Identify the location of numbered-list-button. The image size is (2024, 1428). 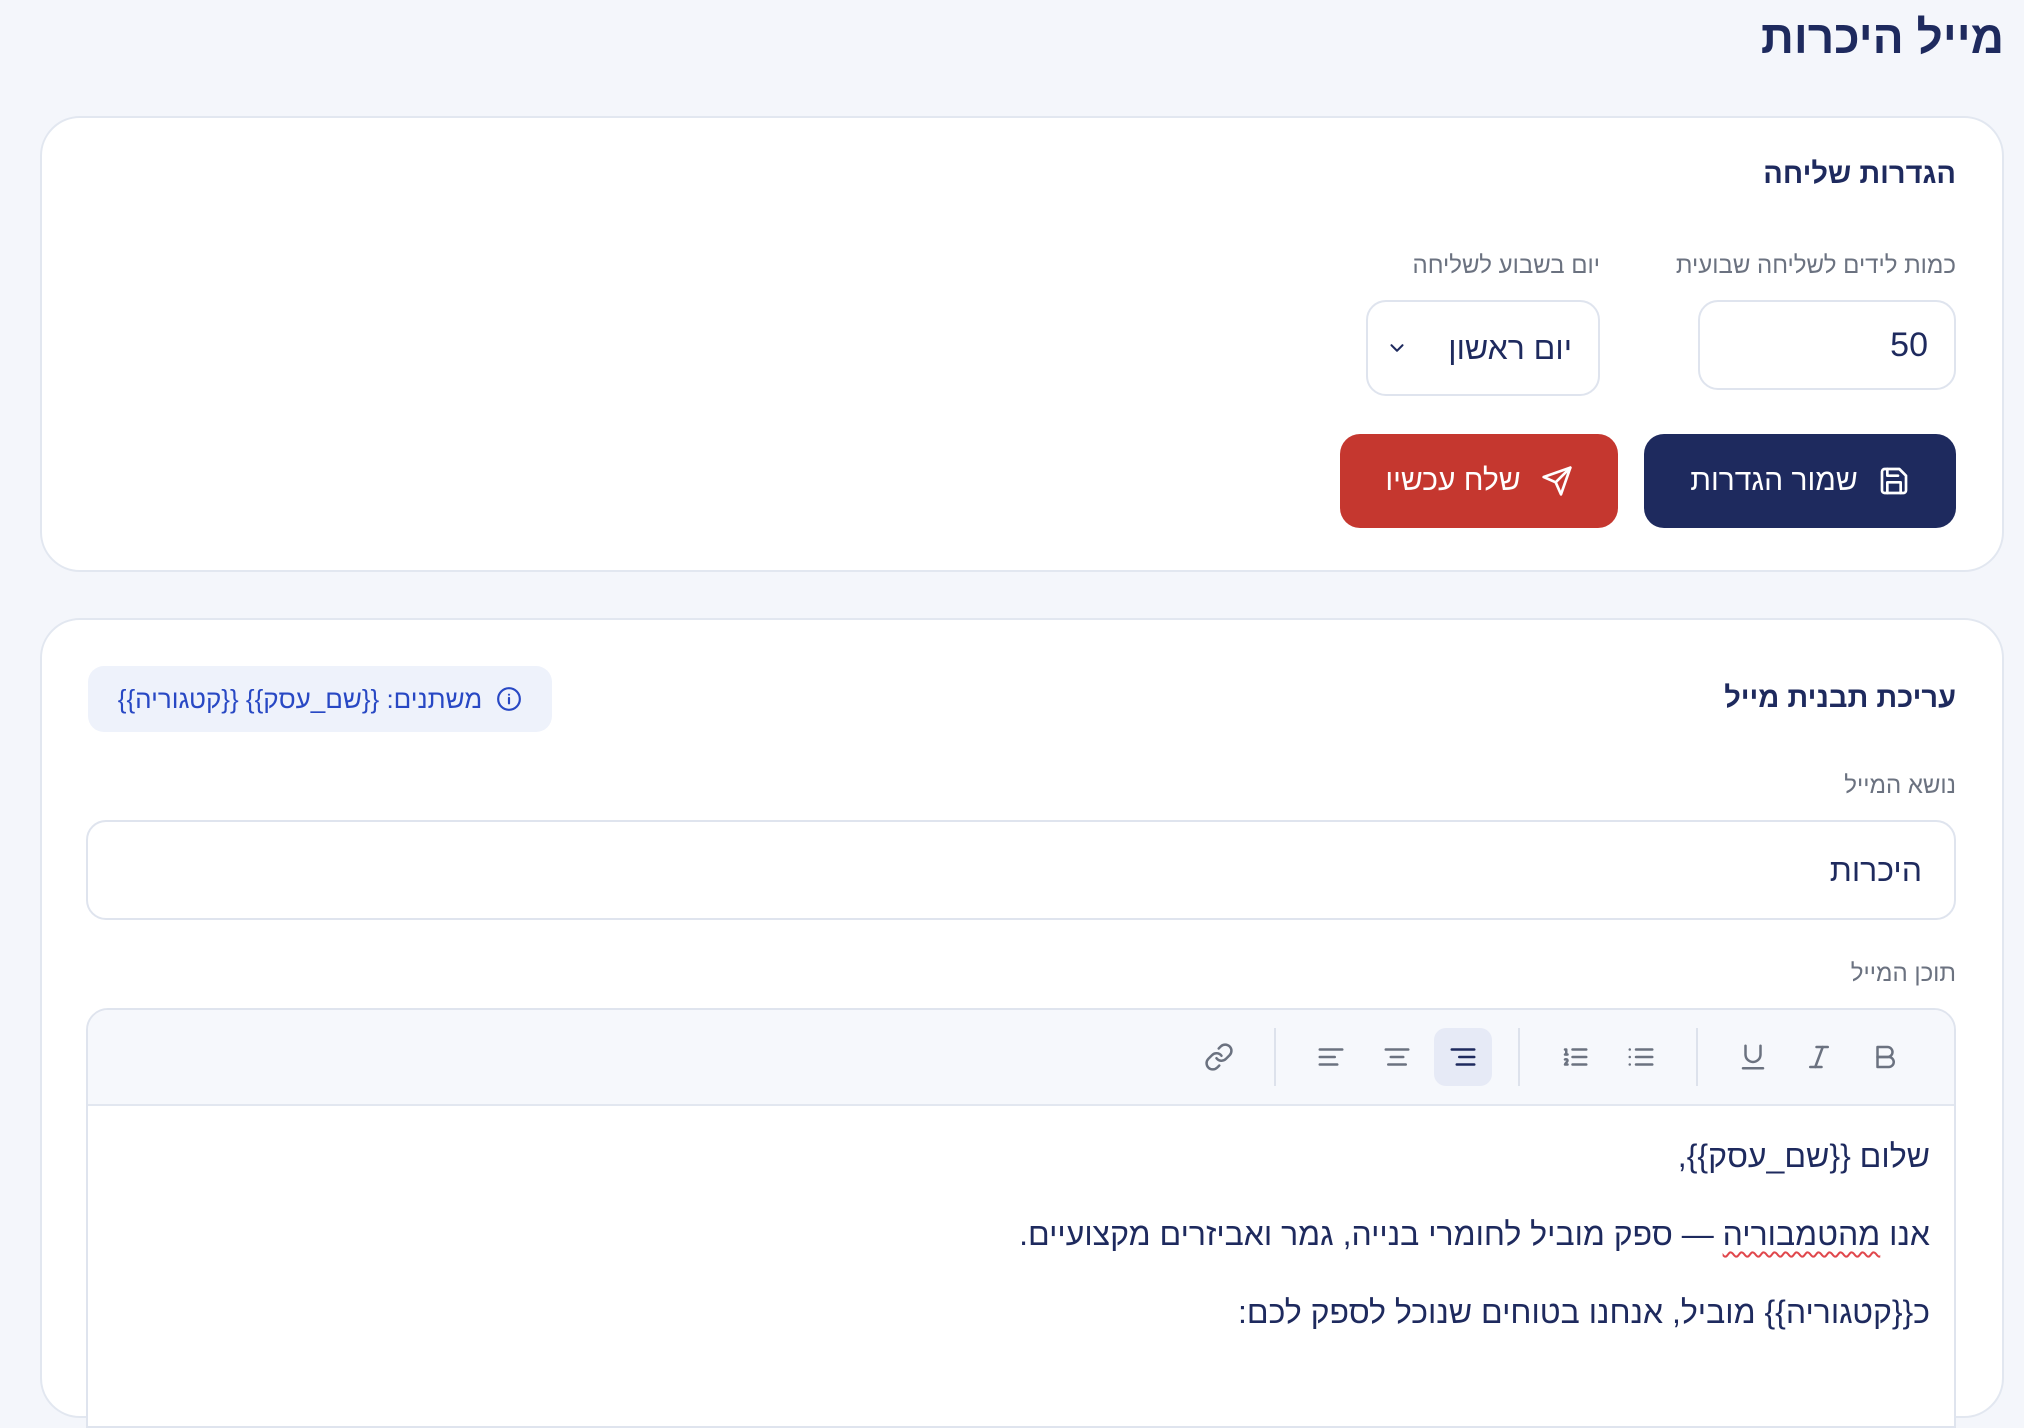
(1575, 1057).